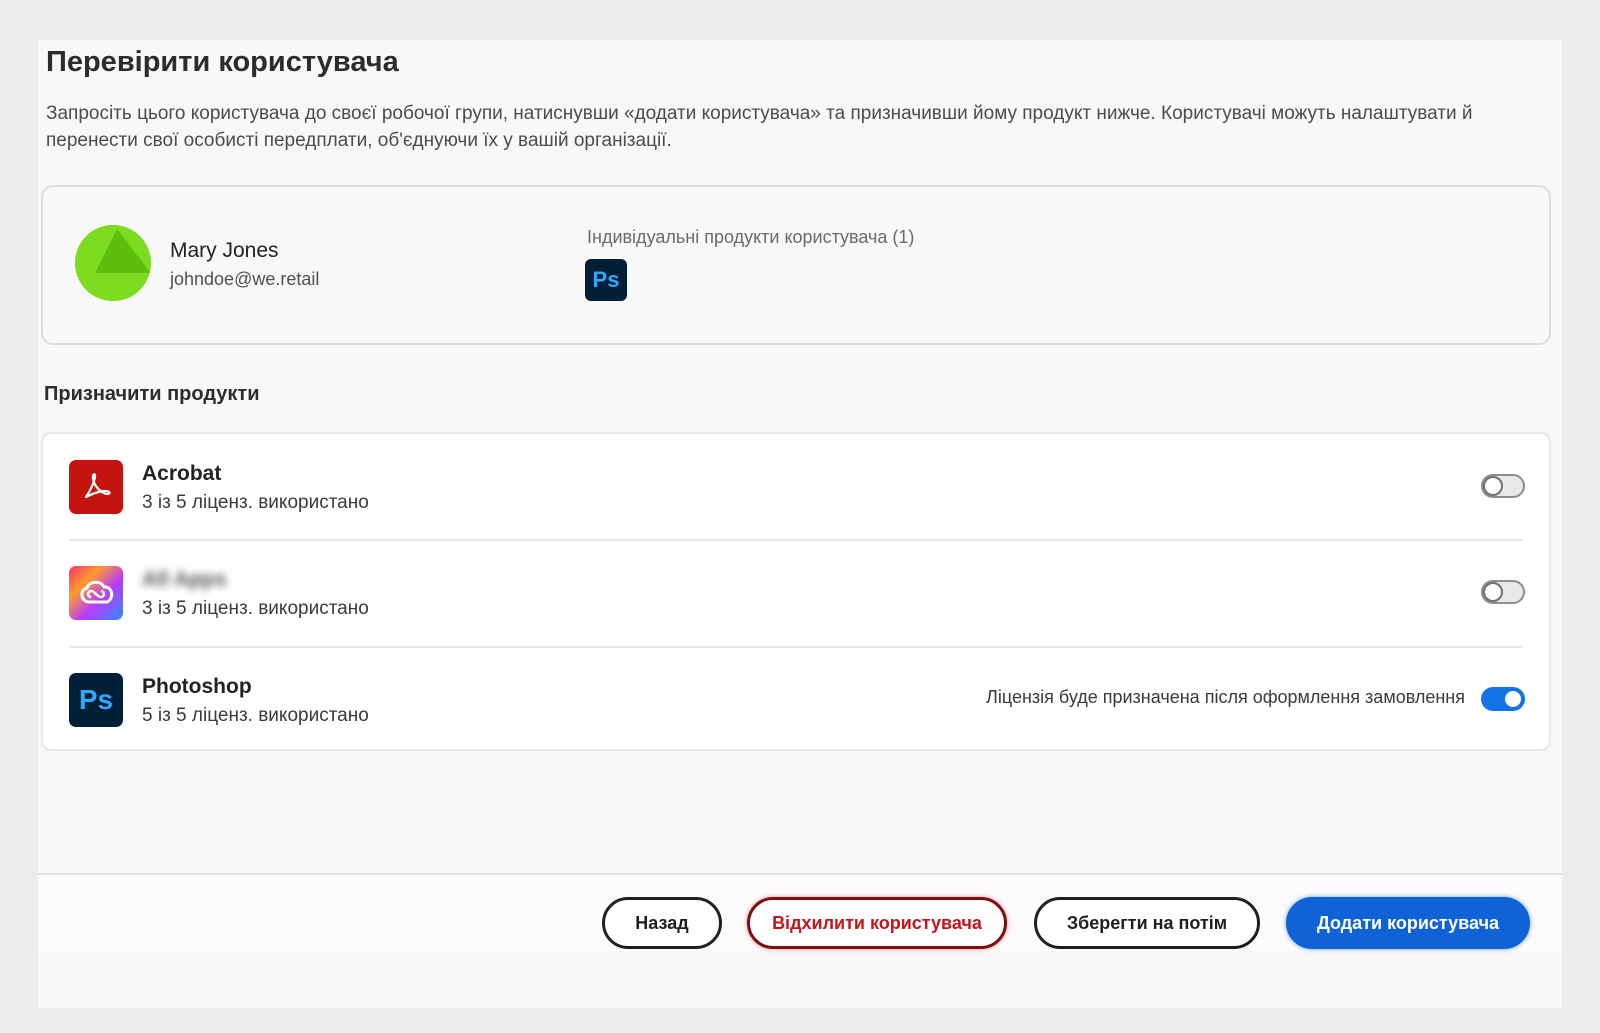 The image size is (1600, 1033). I want to click on user-email: johndoe@we.retail, so click(245, 279).